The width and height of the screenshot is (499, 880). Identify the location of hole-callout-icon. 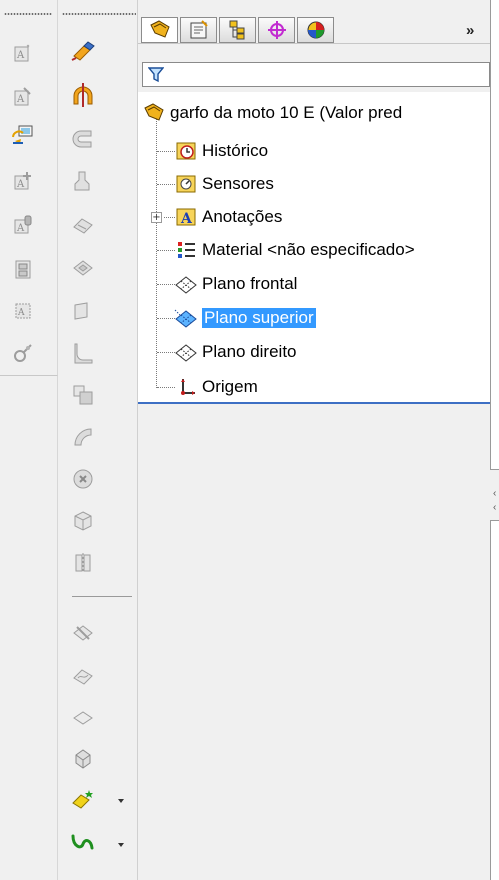
(23, 353).